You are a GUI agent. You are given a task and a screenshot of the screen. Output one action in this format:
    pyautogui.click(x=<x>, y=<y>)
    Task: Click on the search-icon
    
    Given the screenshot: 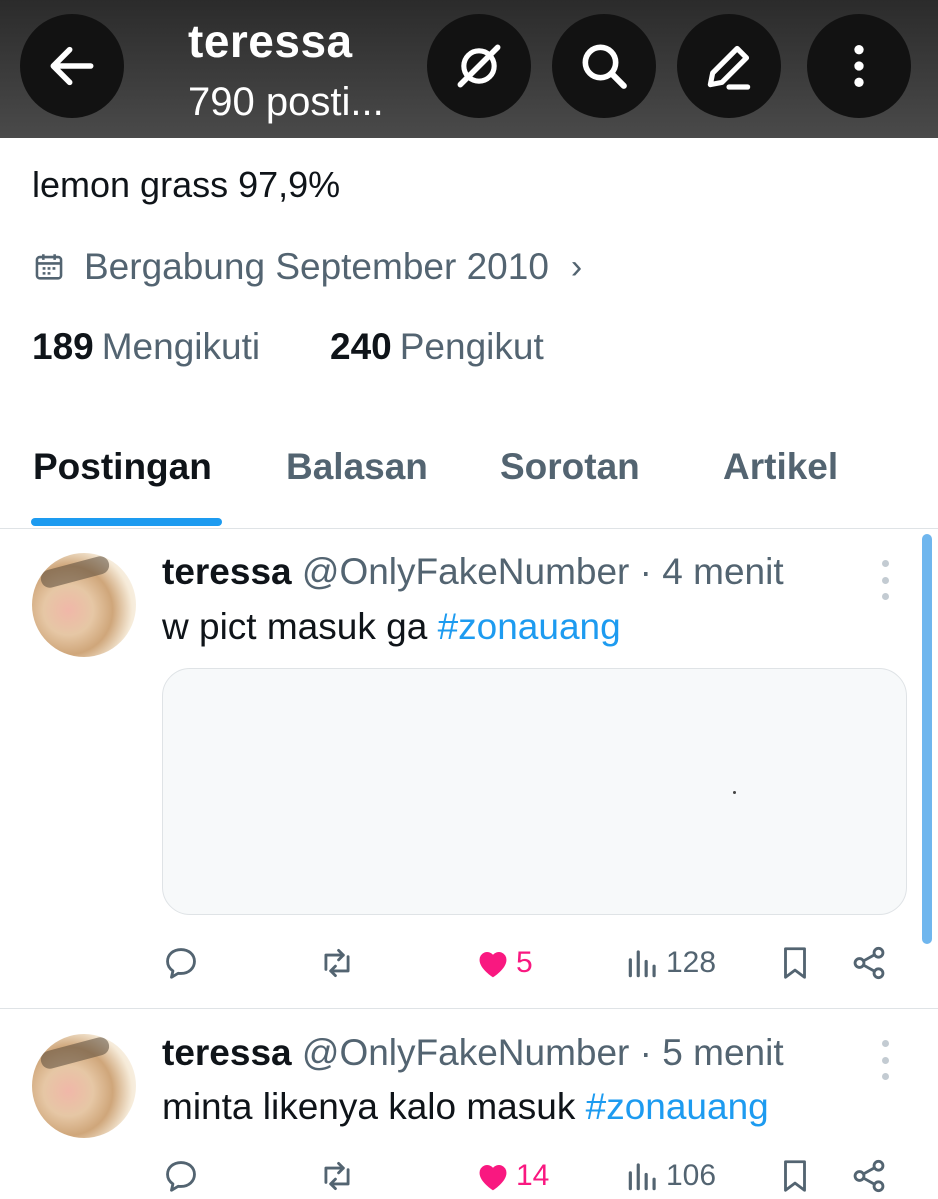 What is the action you would take?
    pyautogui.click(x=604, y=66)
    